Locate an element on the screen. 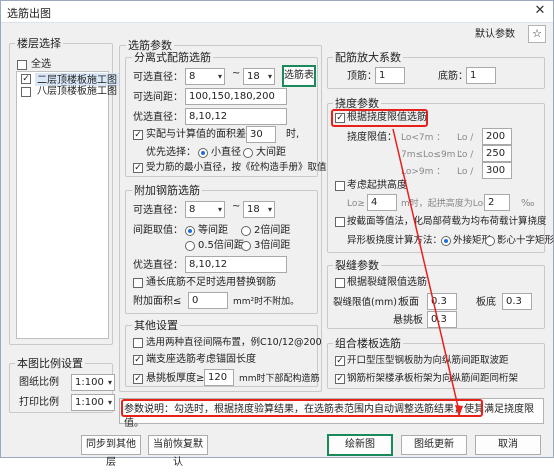 Image resolution: width=554 pixels, height=472 pixels. cancel-button: 取消 is located at coordinates (508, 445).